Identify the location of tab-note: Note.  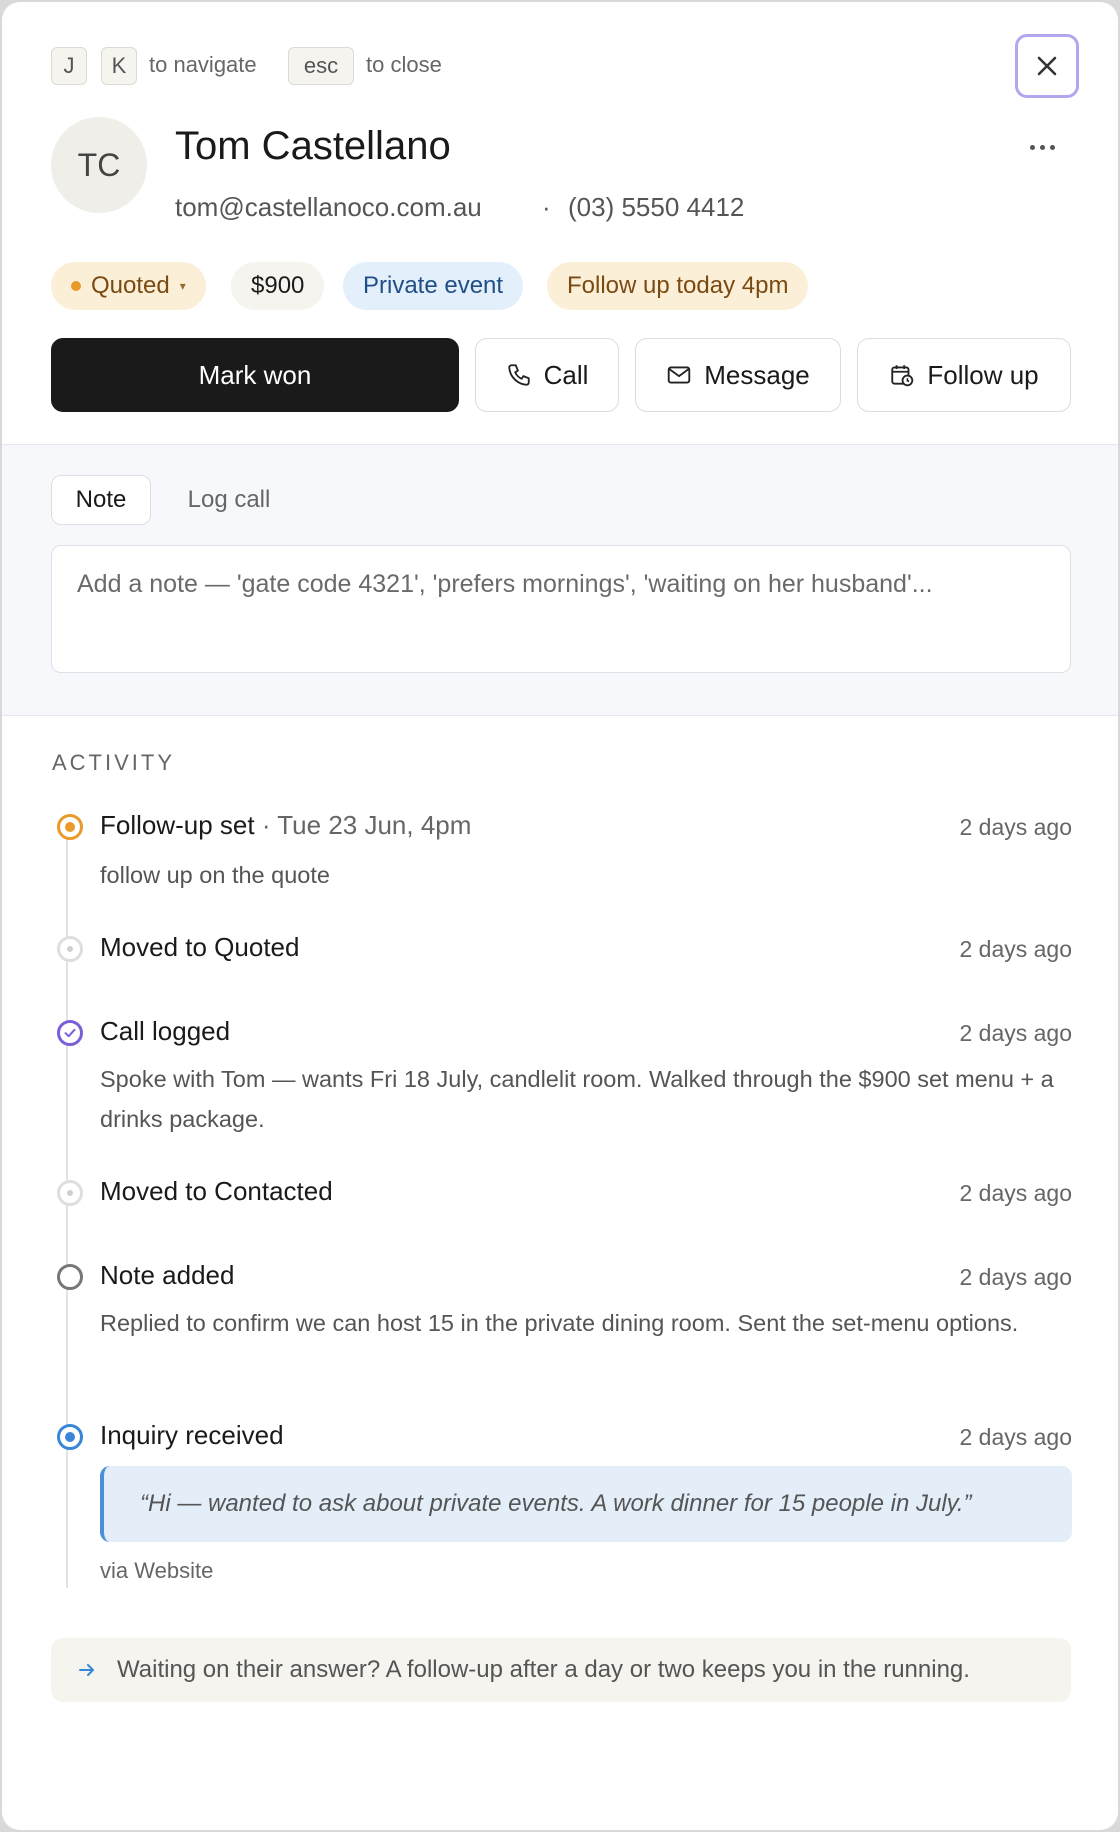
(101, 500).